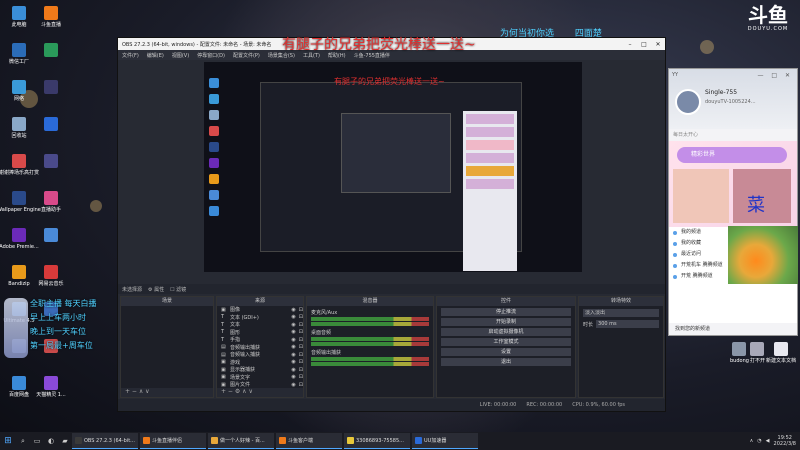 Image resolution: width=800 pixels, height=450 pixels. I want to click on transitions-dock: 转场特效 淡入淡出 时长 300 ms, so click(621, 347).